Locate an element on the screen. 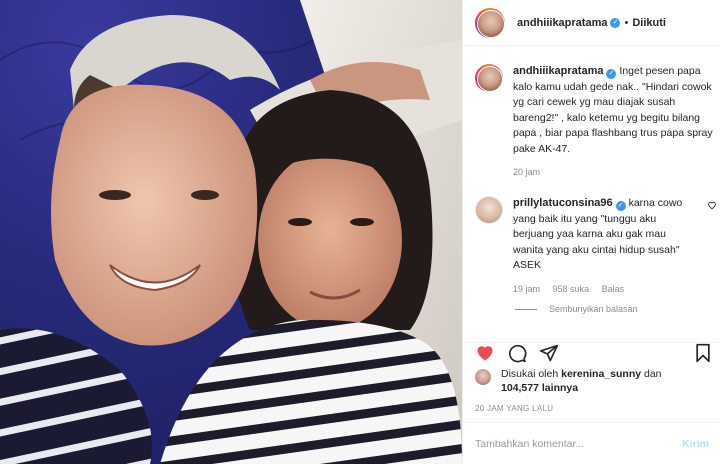 Image resolution: width=720 pixels, height=464 pixels. reply-likes: 958 suka is located at coordinates (571, 289).